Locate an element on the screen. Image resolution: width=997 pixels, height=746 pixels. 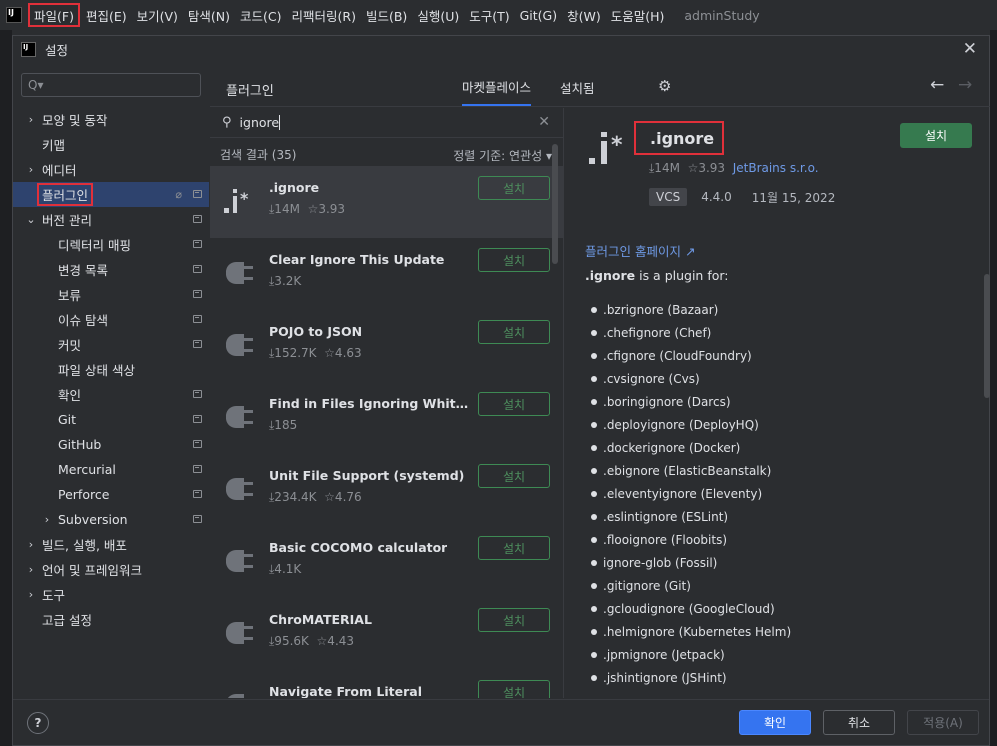
search-icon: Q▾ is located at coordinates (36, 85).